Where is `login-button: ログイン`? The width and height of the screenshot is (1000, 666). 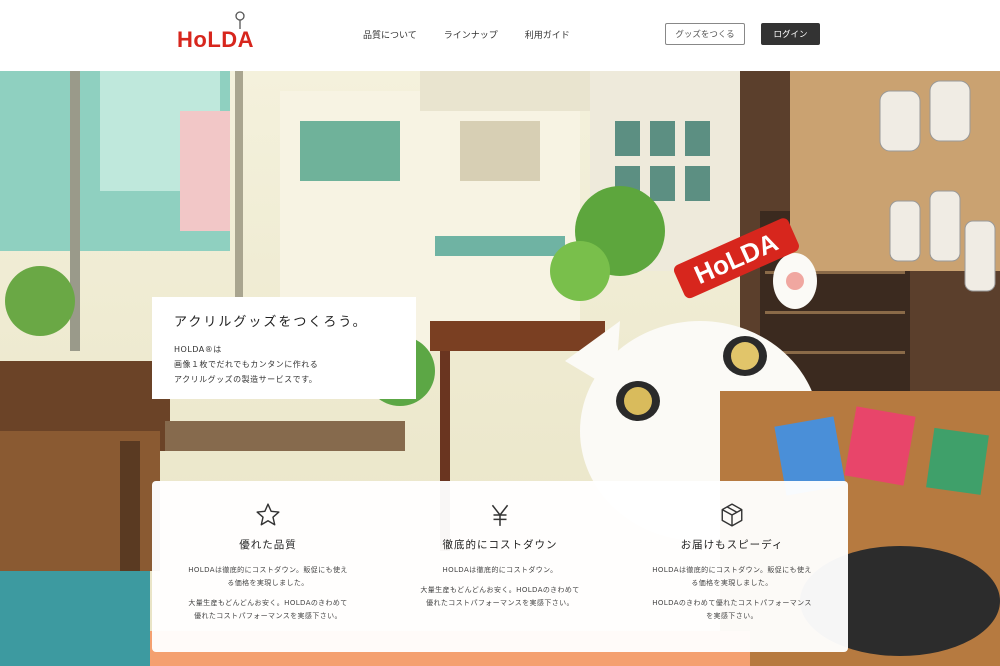
login-button: ログイン is located at coordinates (790, 34).